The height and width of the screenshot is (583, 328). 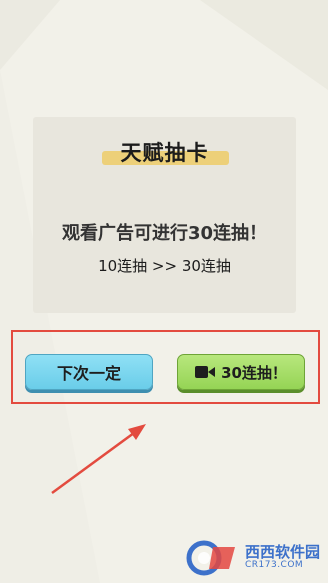 I want to click on site-watermark: 西西软件园 CR173.COM, so click(x=252, y=558).